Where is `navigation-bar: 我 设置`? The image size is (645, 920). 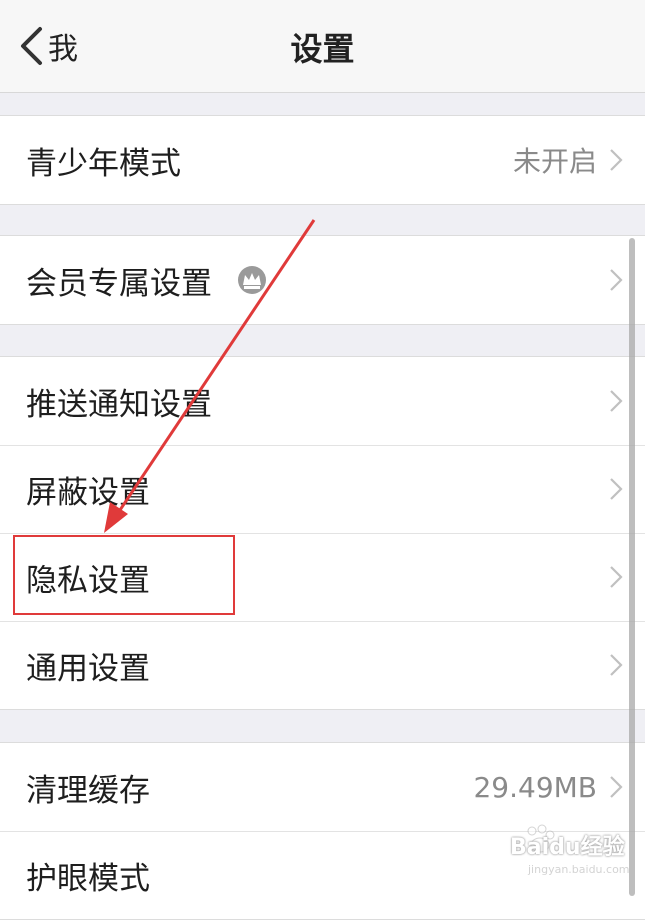
navigation-bar: 我 设置 is located at coordinates (322, 46).